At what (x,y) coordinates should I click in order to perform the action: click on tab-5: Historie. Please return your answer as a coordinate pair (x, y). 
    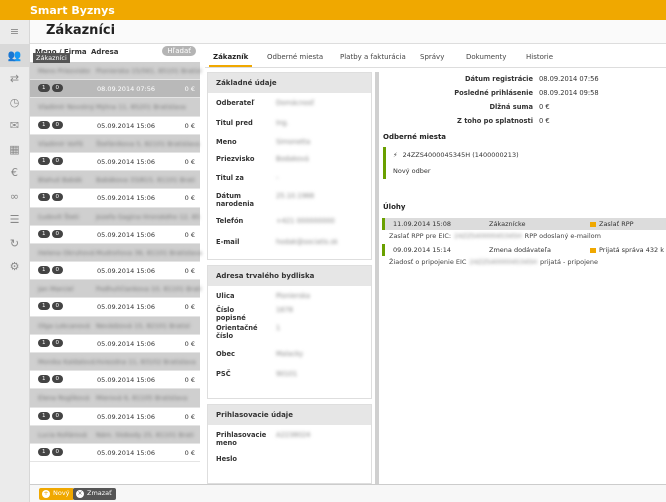
    Looking at the image, I should click on (539, 57).